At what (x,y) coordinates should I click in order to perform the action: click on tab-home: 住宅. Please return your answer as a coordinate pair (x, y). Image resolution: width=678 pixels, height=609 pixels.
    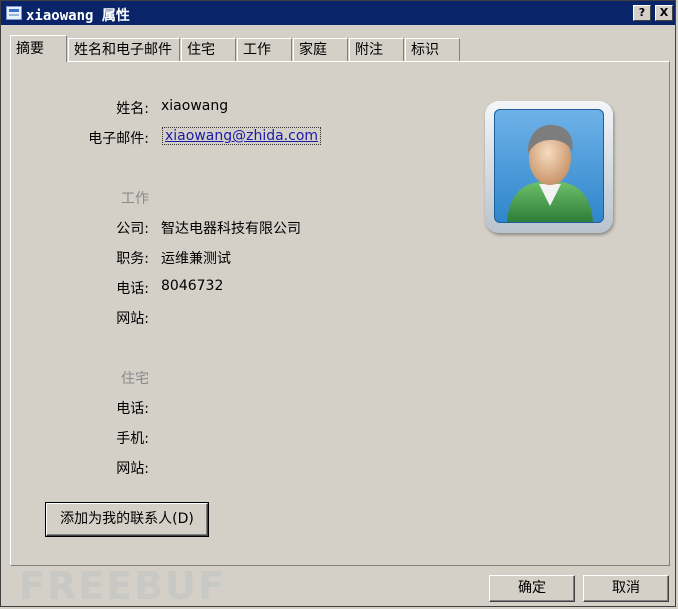
    Looking at the image, I should click on (208, 49).